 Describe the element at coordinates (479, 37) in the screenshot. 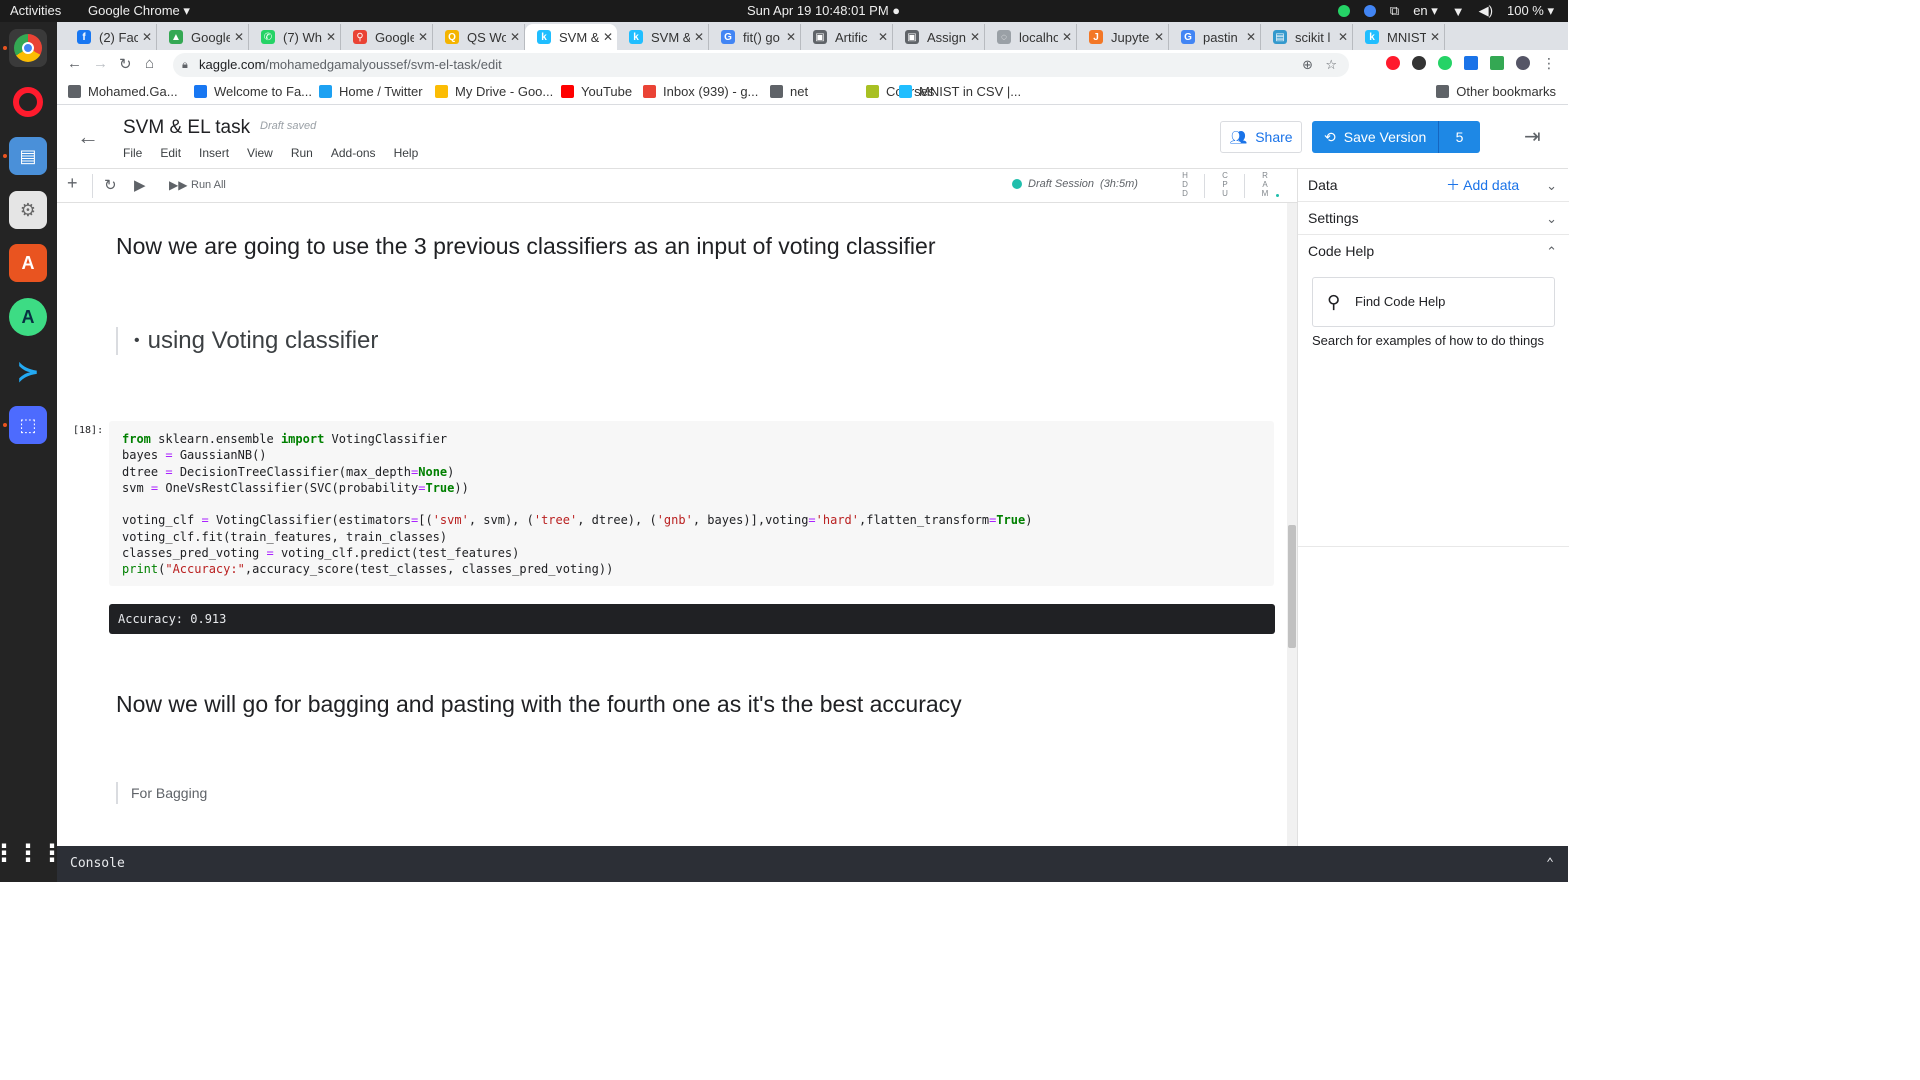

I see `browser-tab: Q QS Wo ✕` at that location.